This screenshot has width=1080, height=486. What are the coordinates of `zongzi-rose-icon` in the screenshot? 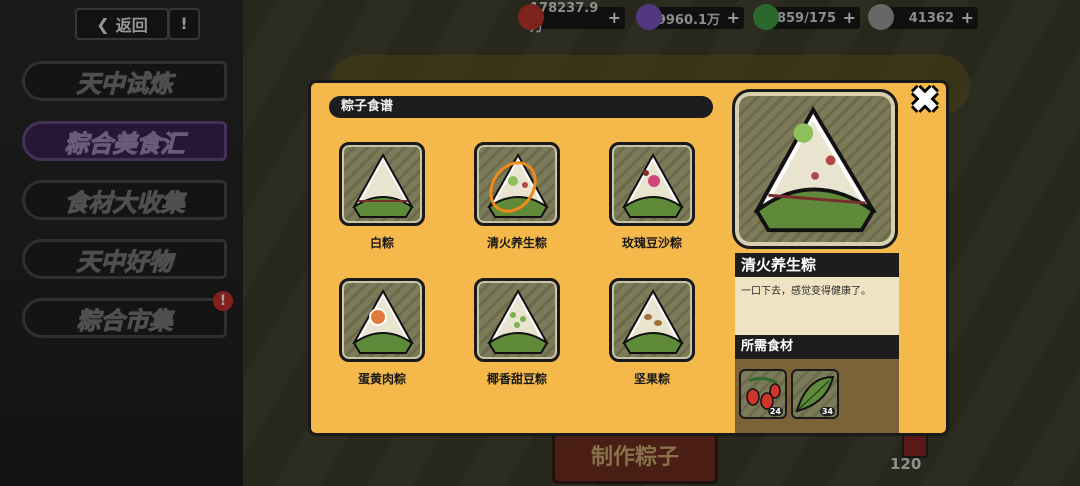 It's located at (653, 185).